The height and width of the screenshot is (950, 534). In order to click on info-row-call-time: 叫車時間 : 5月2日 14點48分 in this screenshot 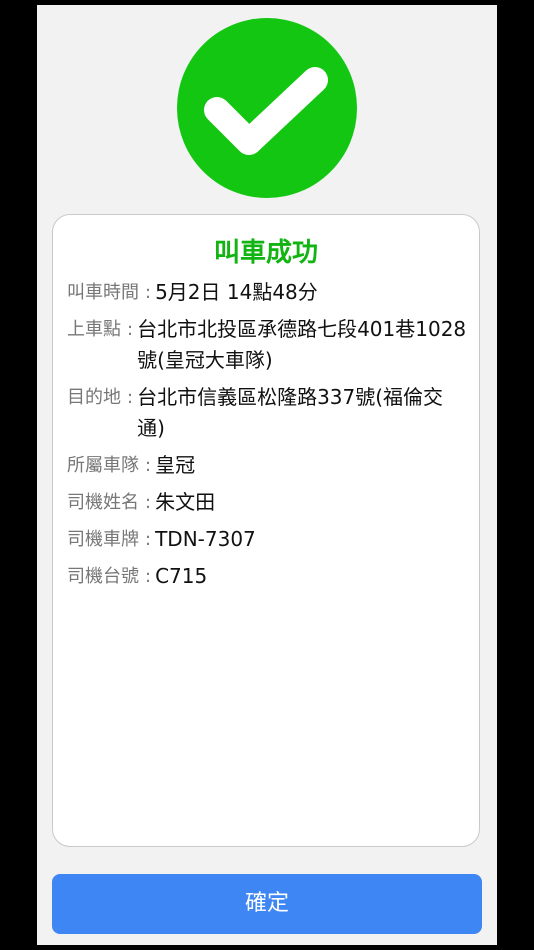, I will do `click(267, 292)`.